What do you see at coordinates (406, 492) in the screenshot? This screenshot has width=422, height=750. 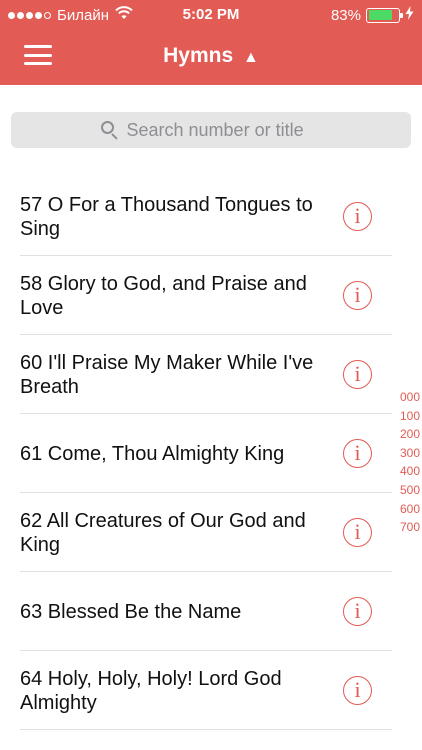 I see `index-item-500: 500` at bounding box center [406, 492].